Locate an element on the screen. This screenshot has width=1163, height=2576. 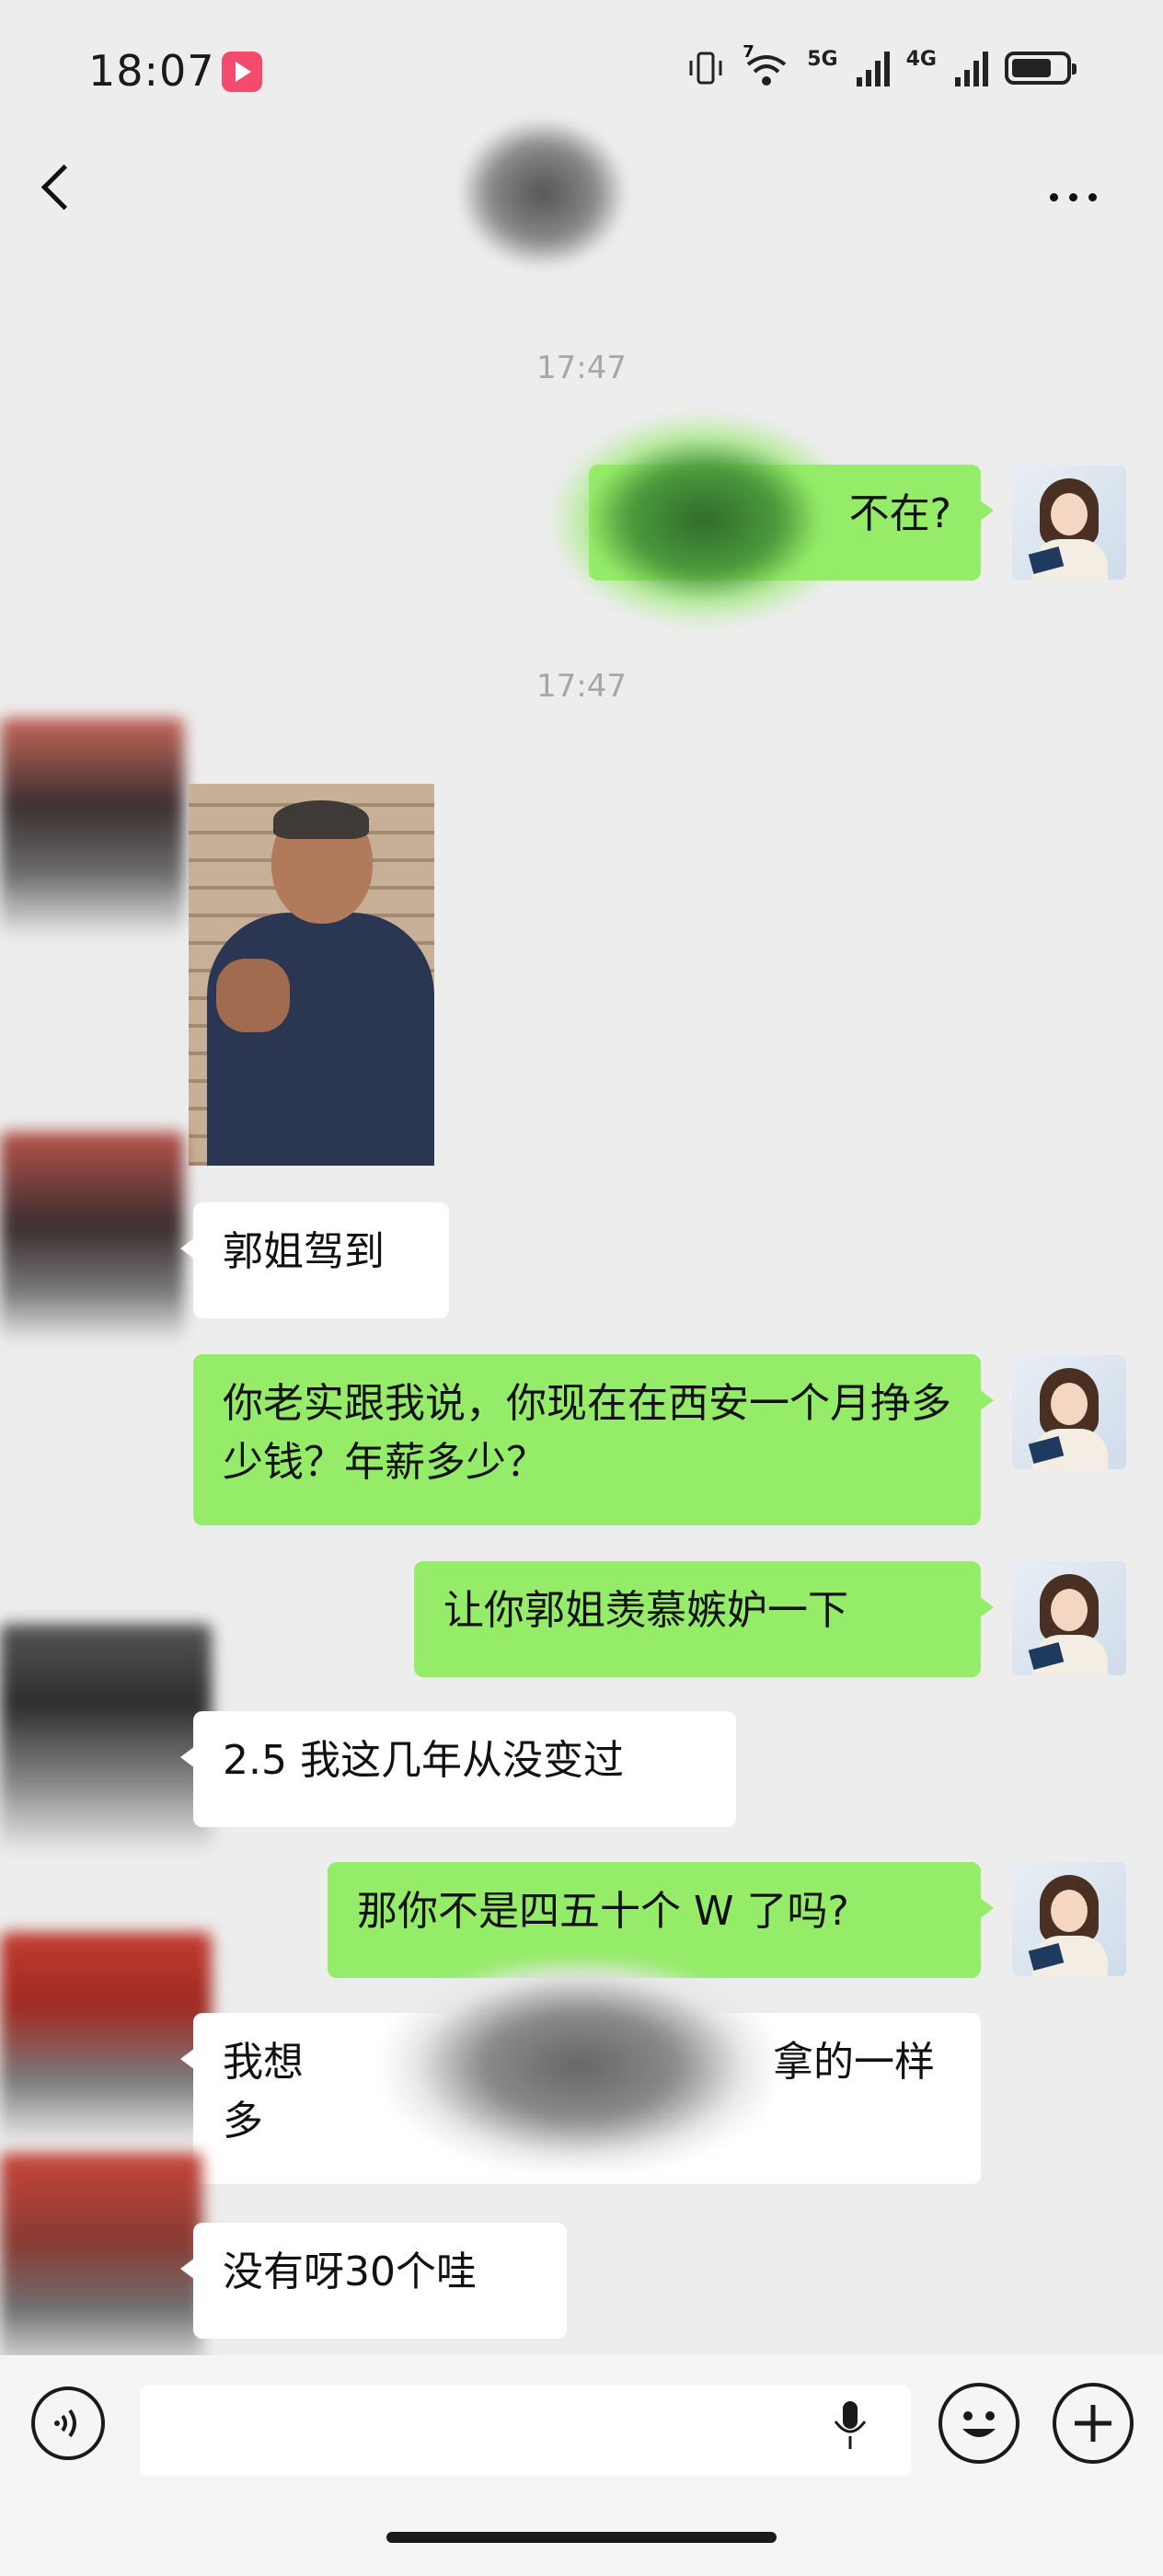
status-time: 18:07 is located at coordinates (151, 71).